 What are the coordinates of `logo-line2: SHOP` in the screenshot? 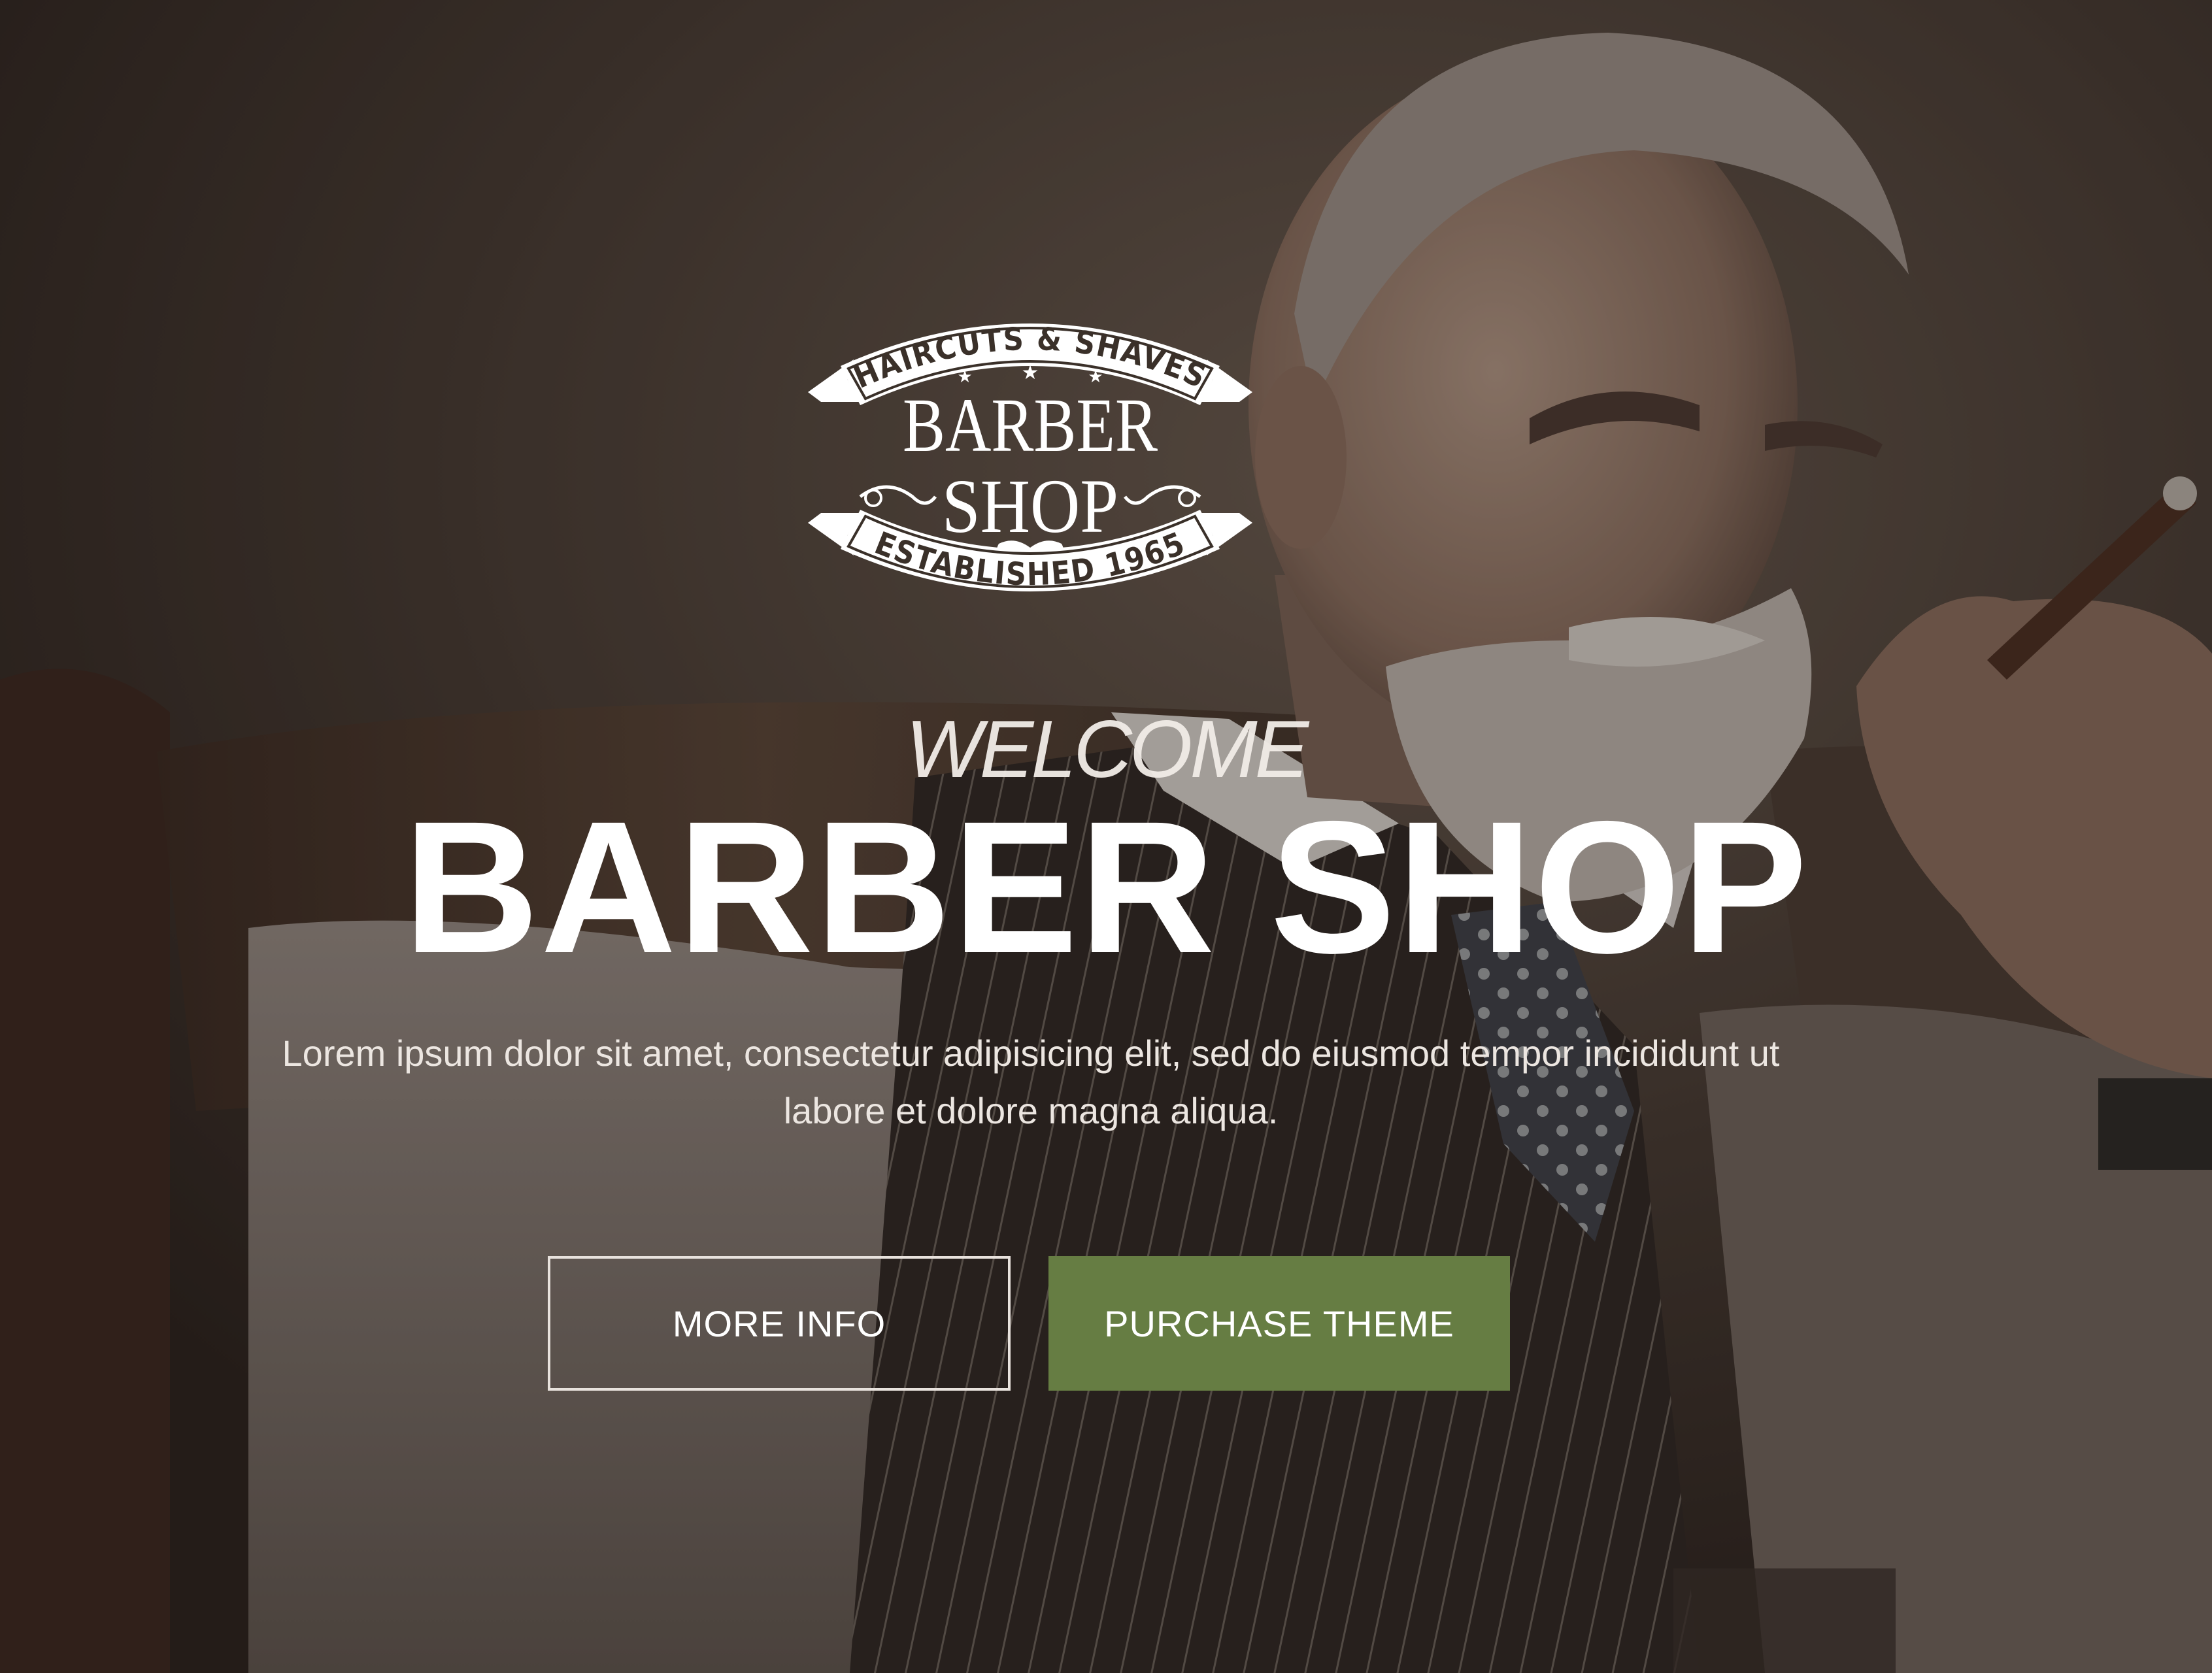 It's located at (1030, 506).